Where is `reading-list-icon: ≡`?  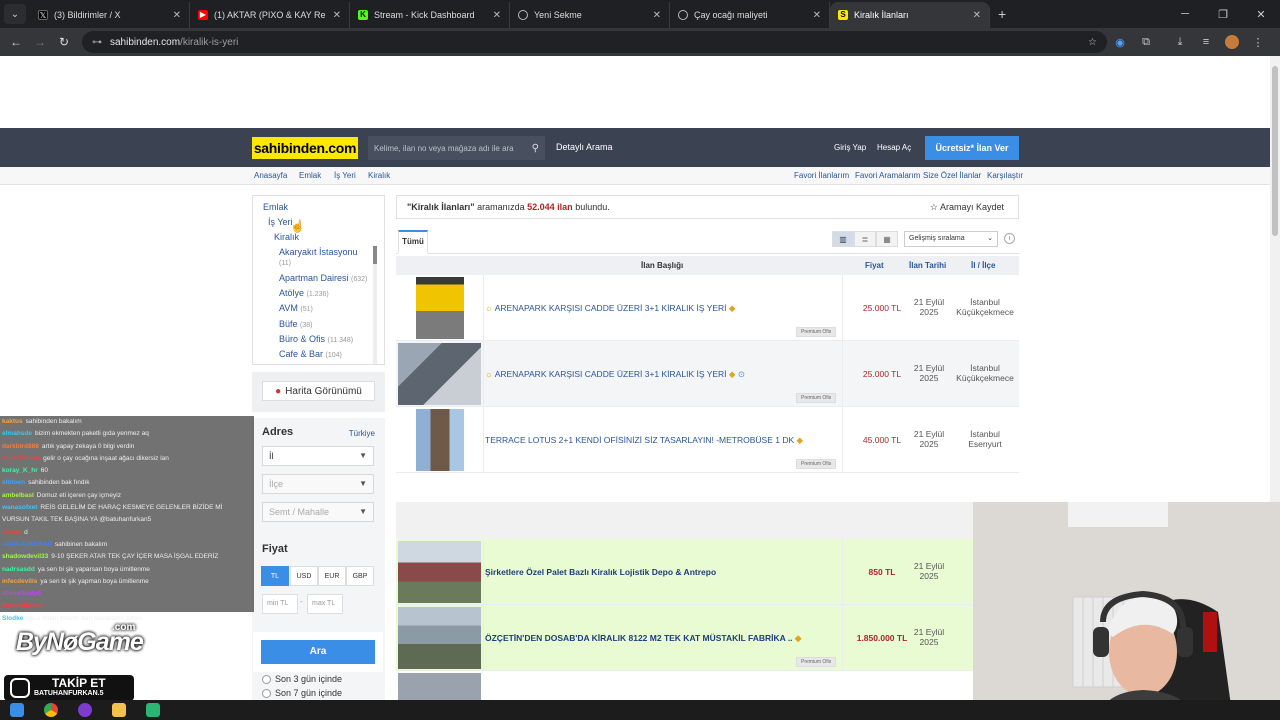 reading-list-icon: ≡ is located at coordinates (1206, 42).